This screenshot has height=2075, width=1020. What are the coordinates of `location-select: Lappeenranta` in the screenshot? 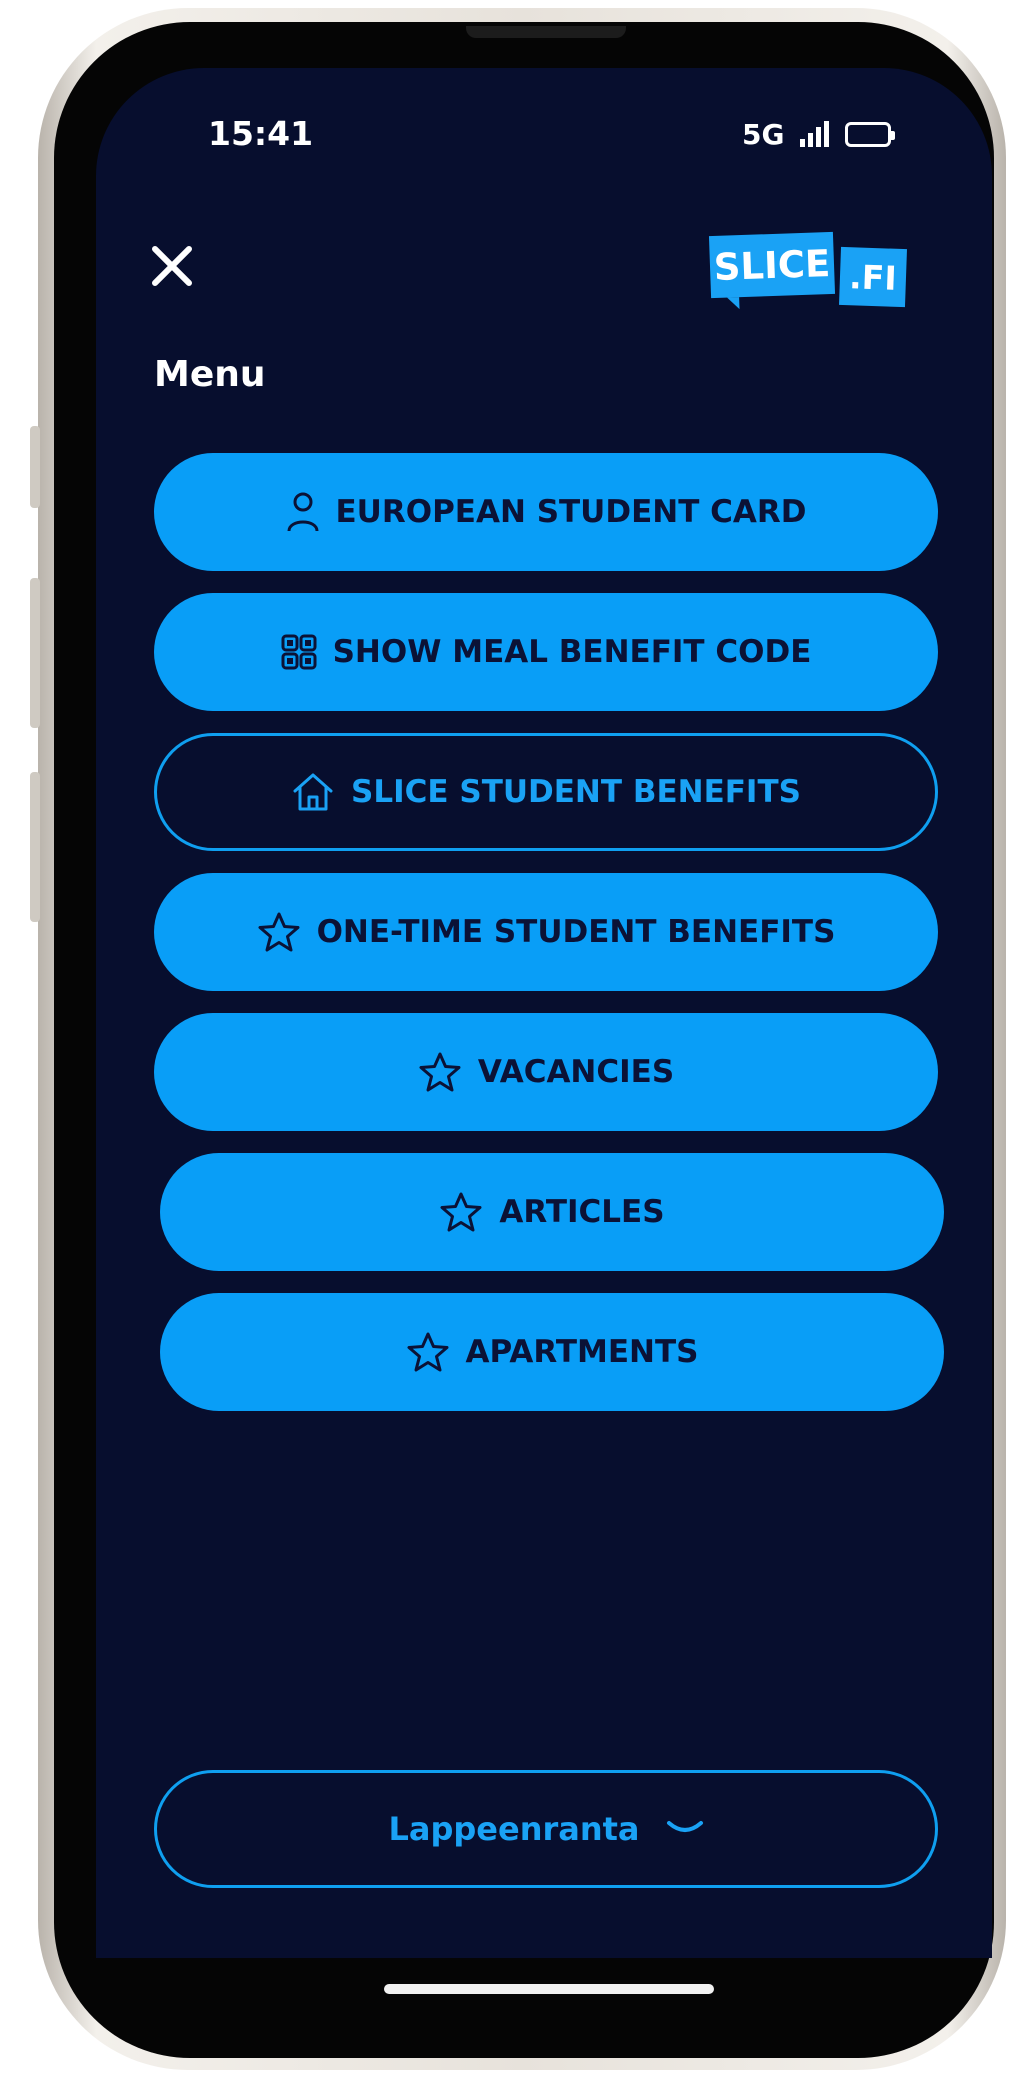 It's located at (546, 1829).